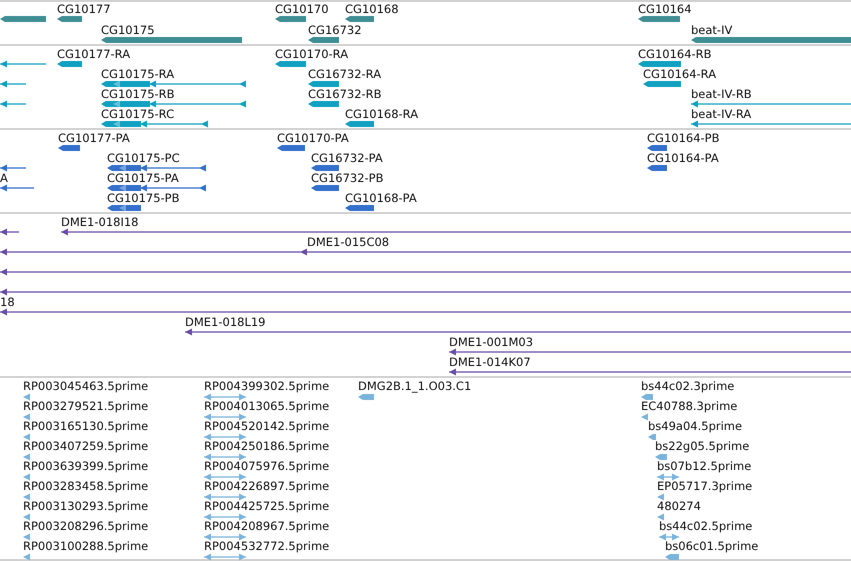 The image size is (851, 561). What do you see at coordinates (415, 386) in the screenshot?
I see `read-label: DMG2B.1_1.O03.C1` at bounding box center [415, 386].